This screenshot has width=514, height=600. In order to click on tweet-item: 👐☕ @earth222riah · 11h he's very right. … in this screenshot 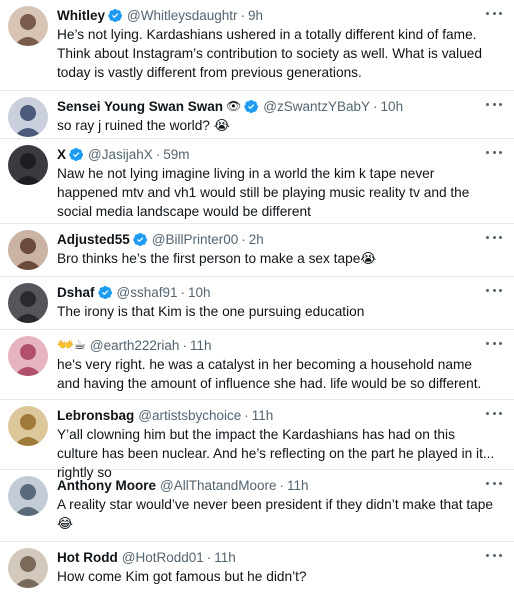, I will do `click(257, 365)`.